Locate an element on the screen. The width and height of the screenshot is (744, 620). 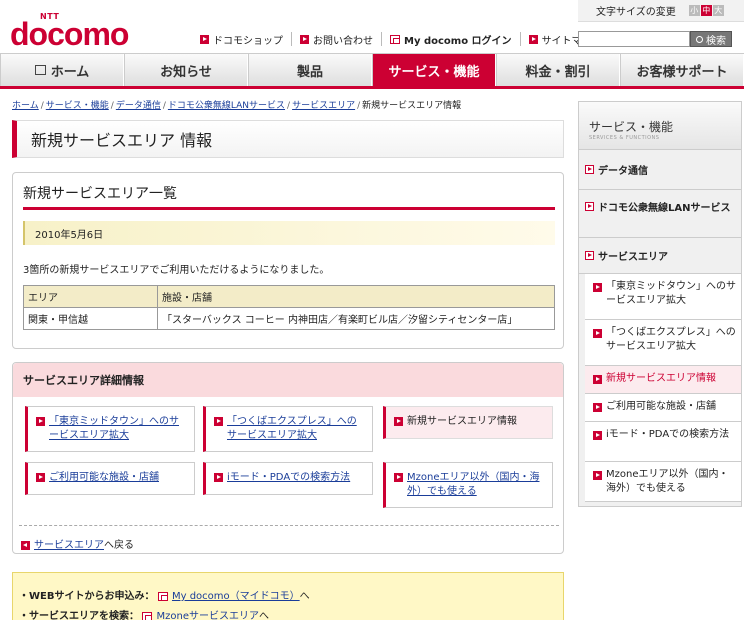
date-banner: 2010年5月6日 is located at coordinates (289, 233).